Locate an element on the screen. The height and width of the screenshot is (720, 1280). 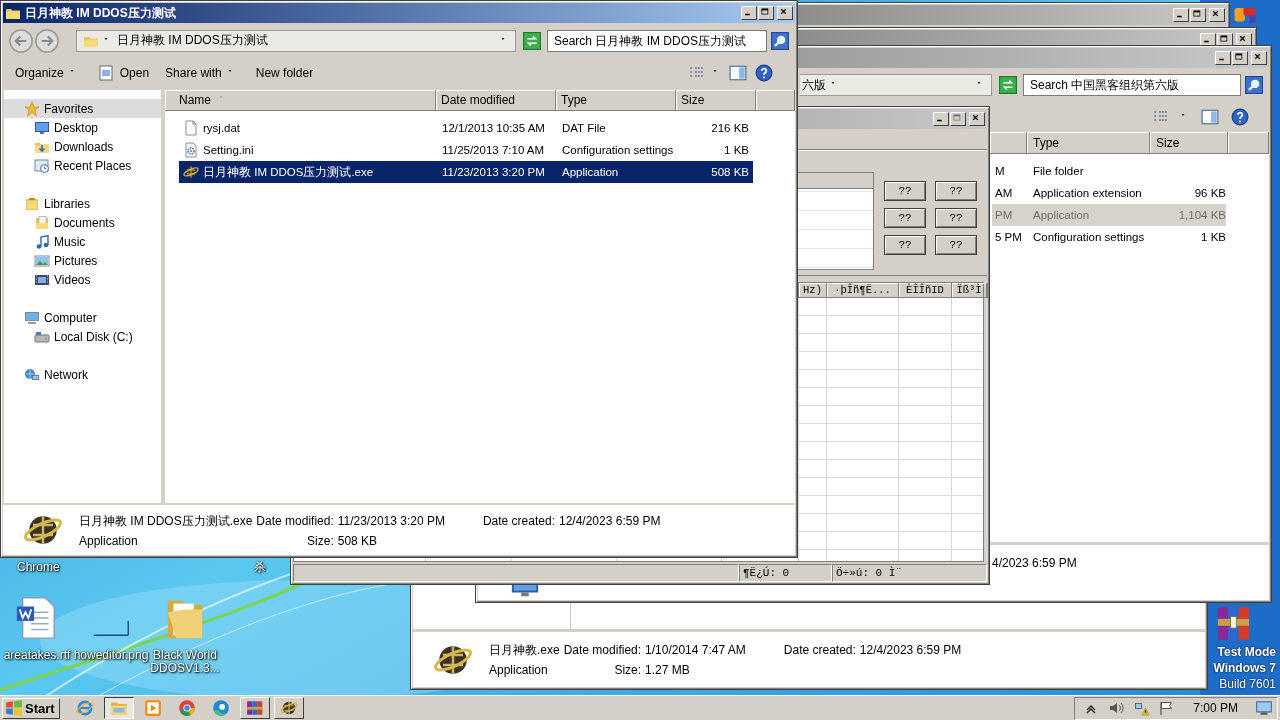
field-value: 12/4/2023 6:59 PM is located at coordinates (610, 520).